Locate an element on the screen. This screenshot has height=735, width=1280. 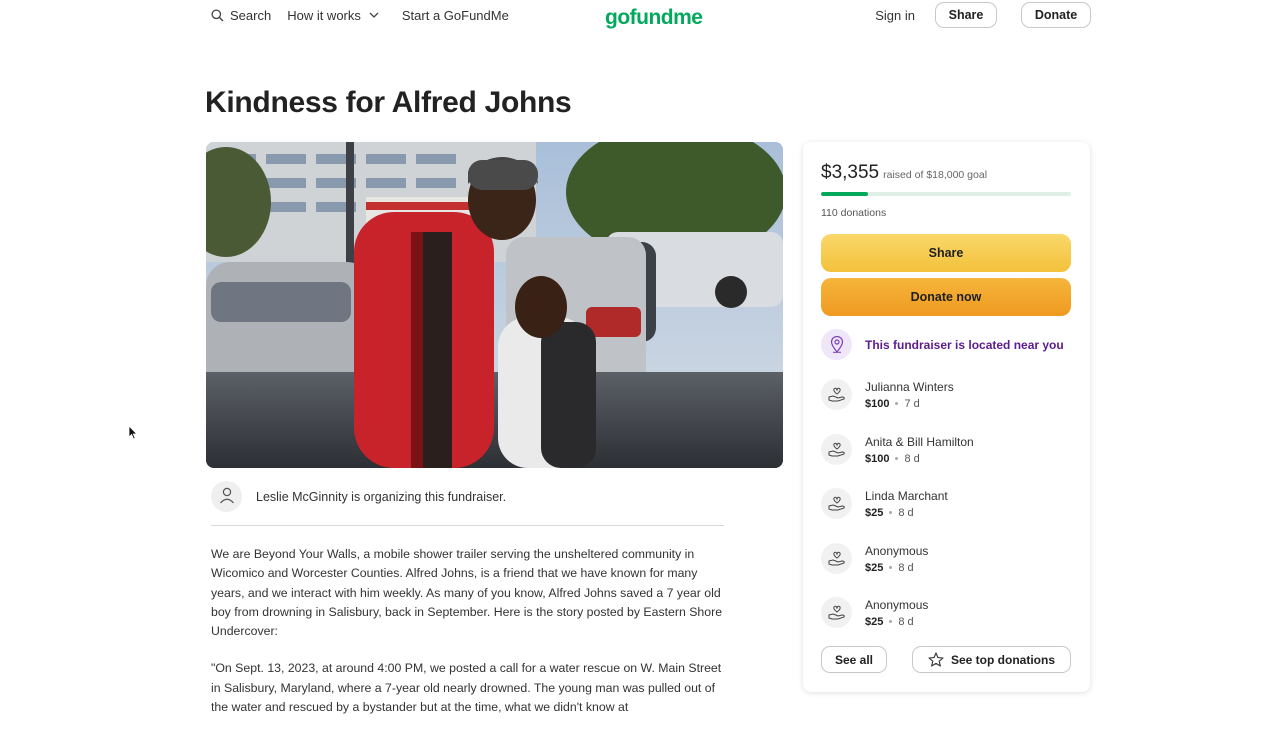
logo-text: gofundme is located at coordinates (654, 17).